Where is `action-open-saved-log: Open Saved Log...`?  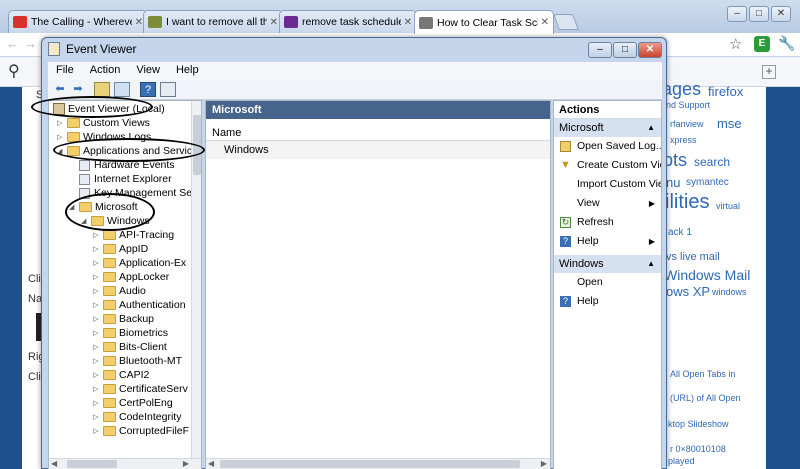
action-open-saved-log: Open Saved Log... is located at coordinates (607, 146).